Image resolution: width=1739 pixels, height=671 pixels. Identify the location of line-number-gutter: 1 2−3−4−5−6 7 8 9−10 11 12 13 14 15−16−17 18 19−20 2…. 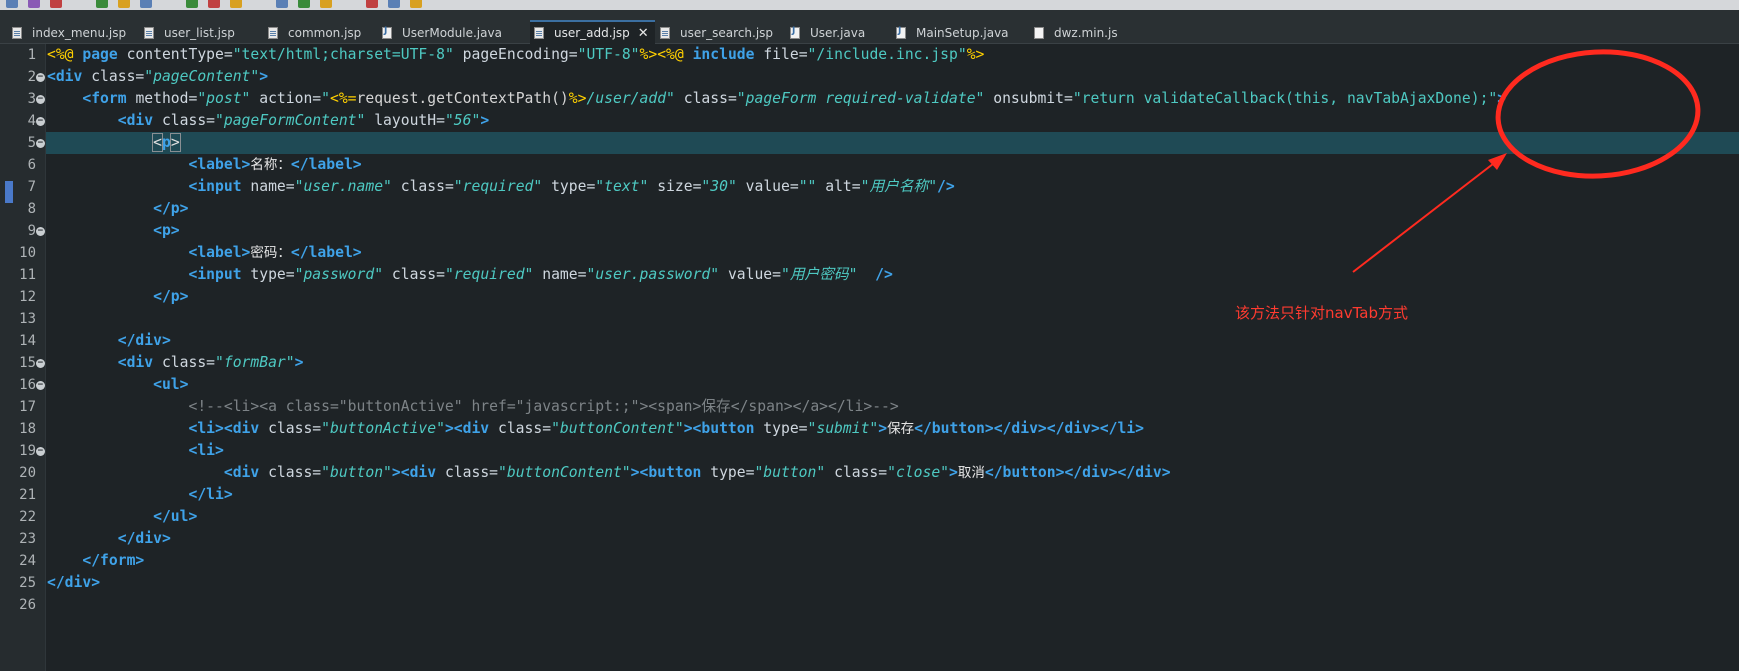
(23, 357).